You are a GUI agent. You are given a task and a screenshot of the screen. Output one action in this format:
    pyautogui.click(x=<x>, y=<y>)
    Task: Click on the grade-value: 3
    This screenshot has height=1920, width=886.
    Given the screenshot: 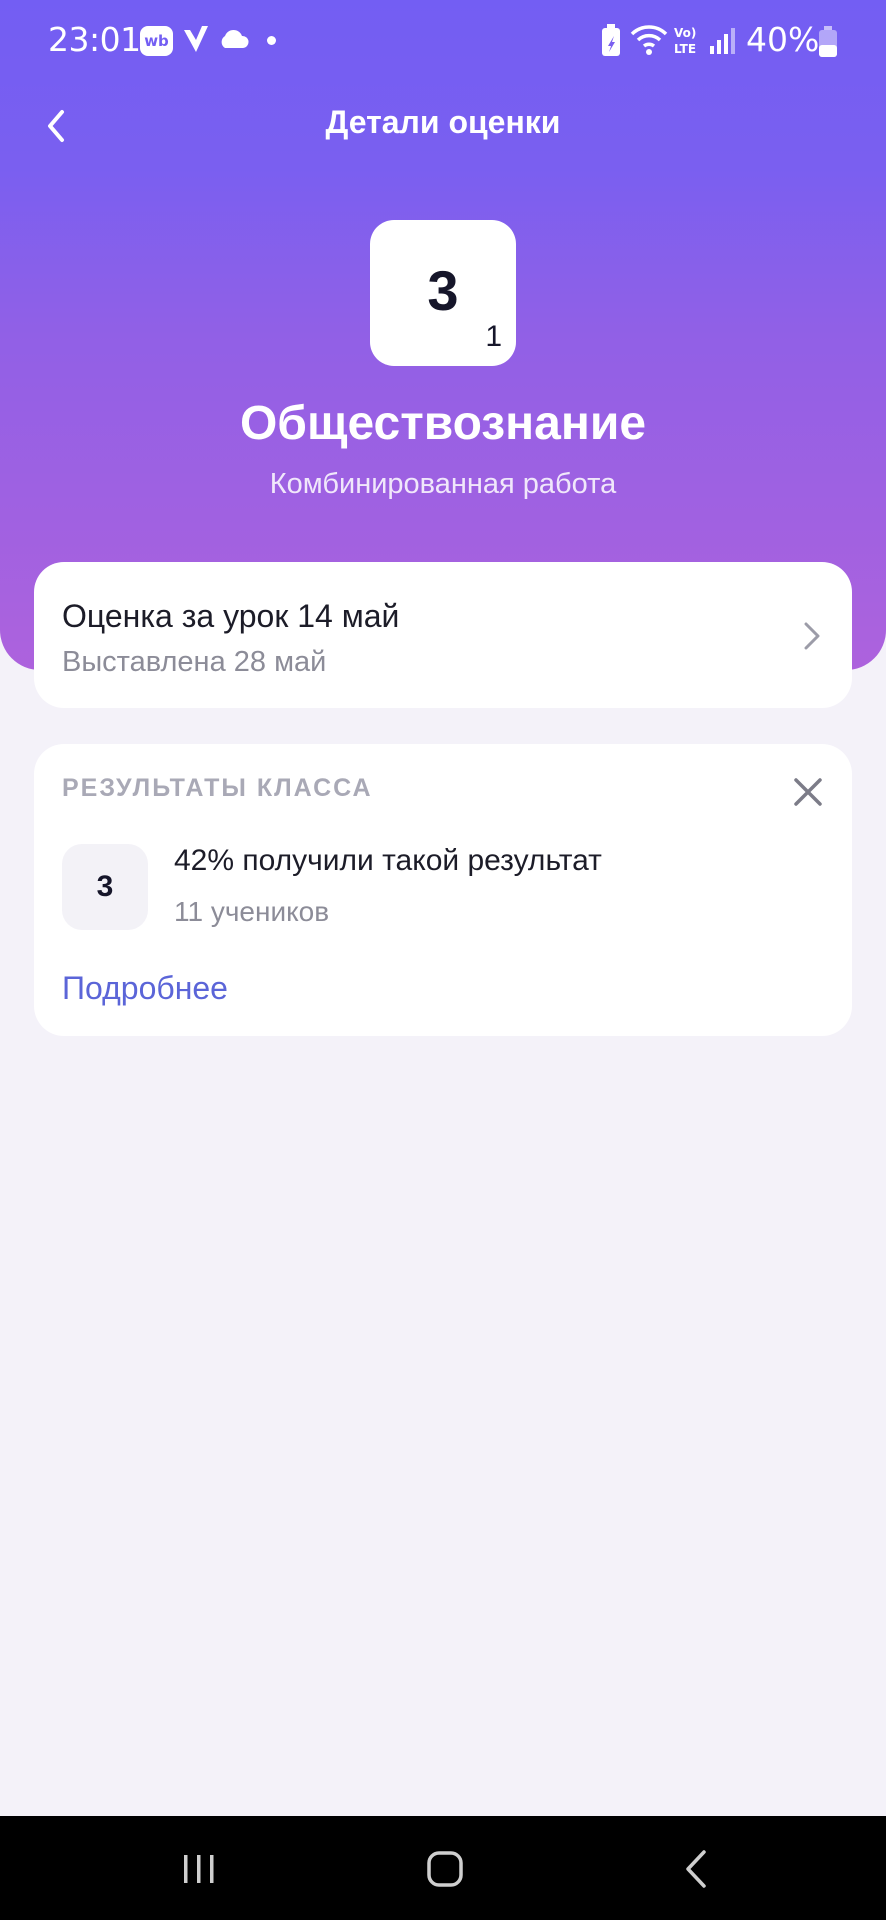 What is the action you would take?
    pyautogui.click(x=443, y=290)
    